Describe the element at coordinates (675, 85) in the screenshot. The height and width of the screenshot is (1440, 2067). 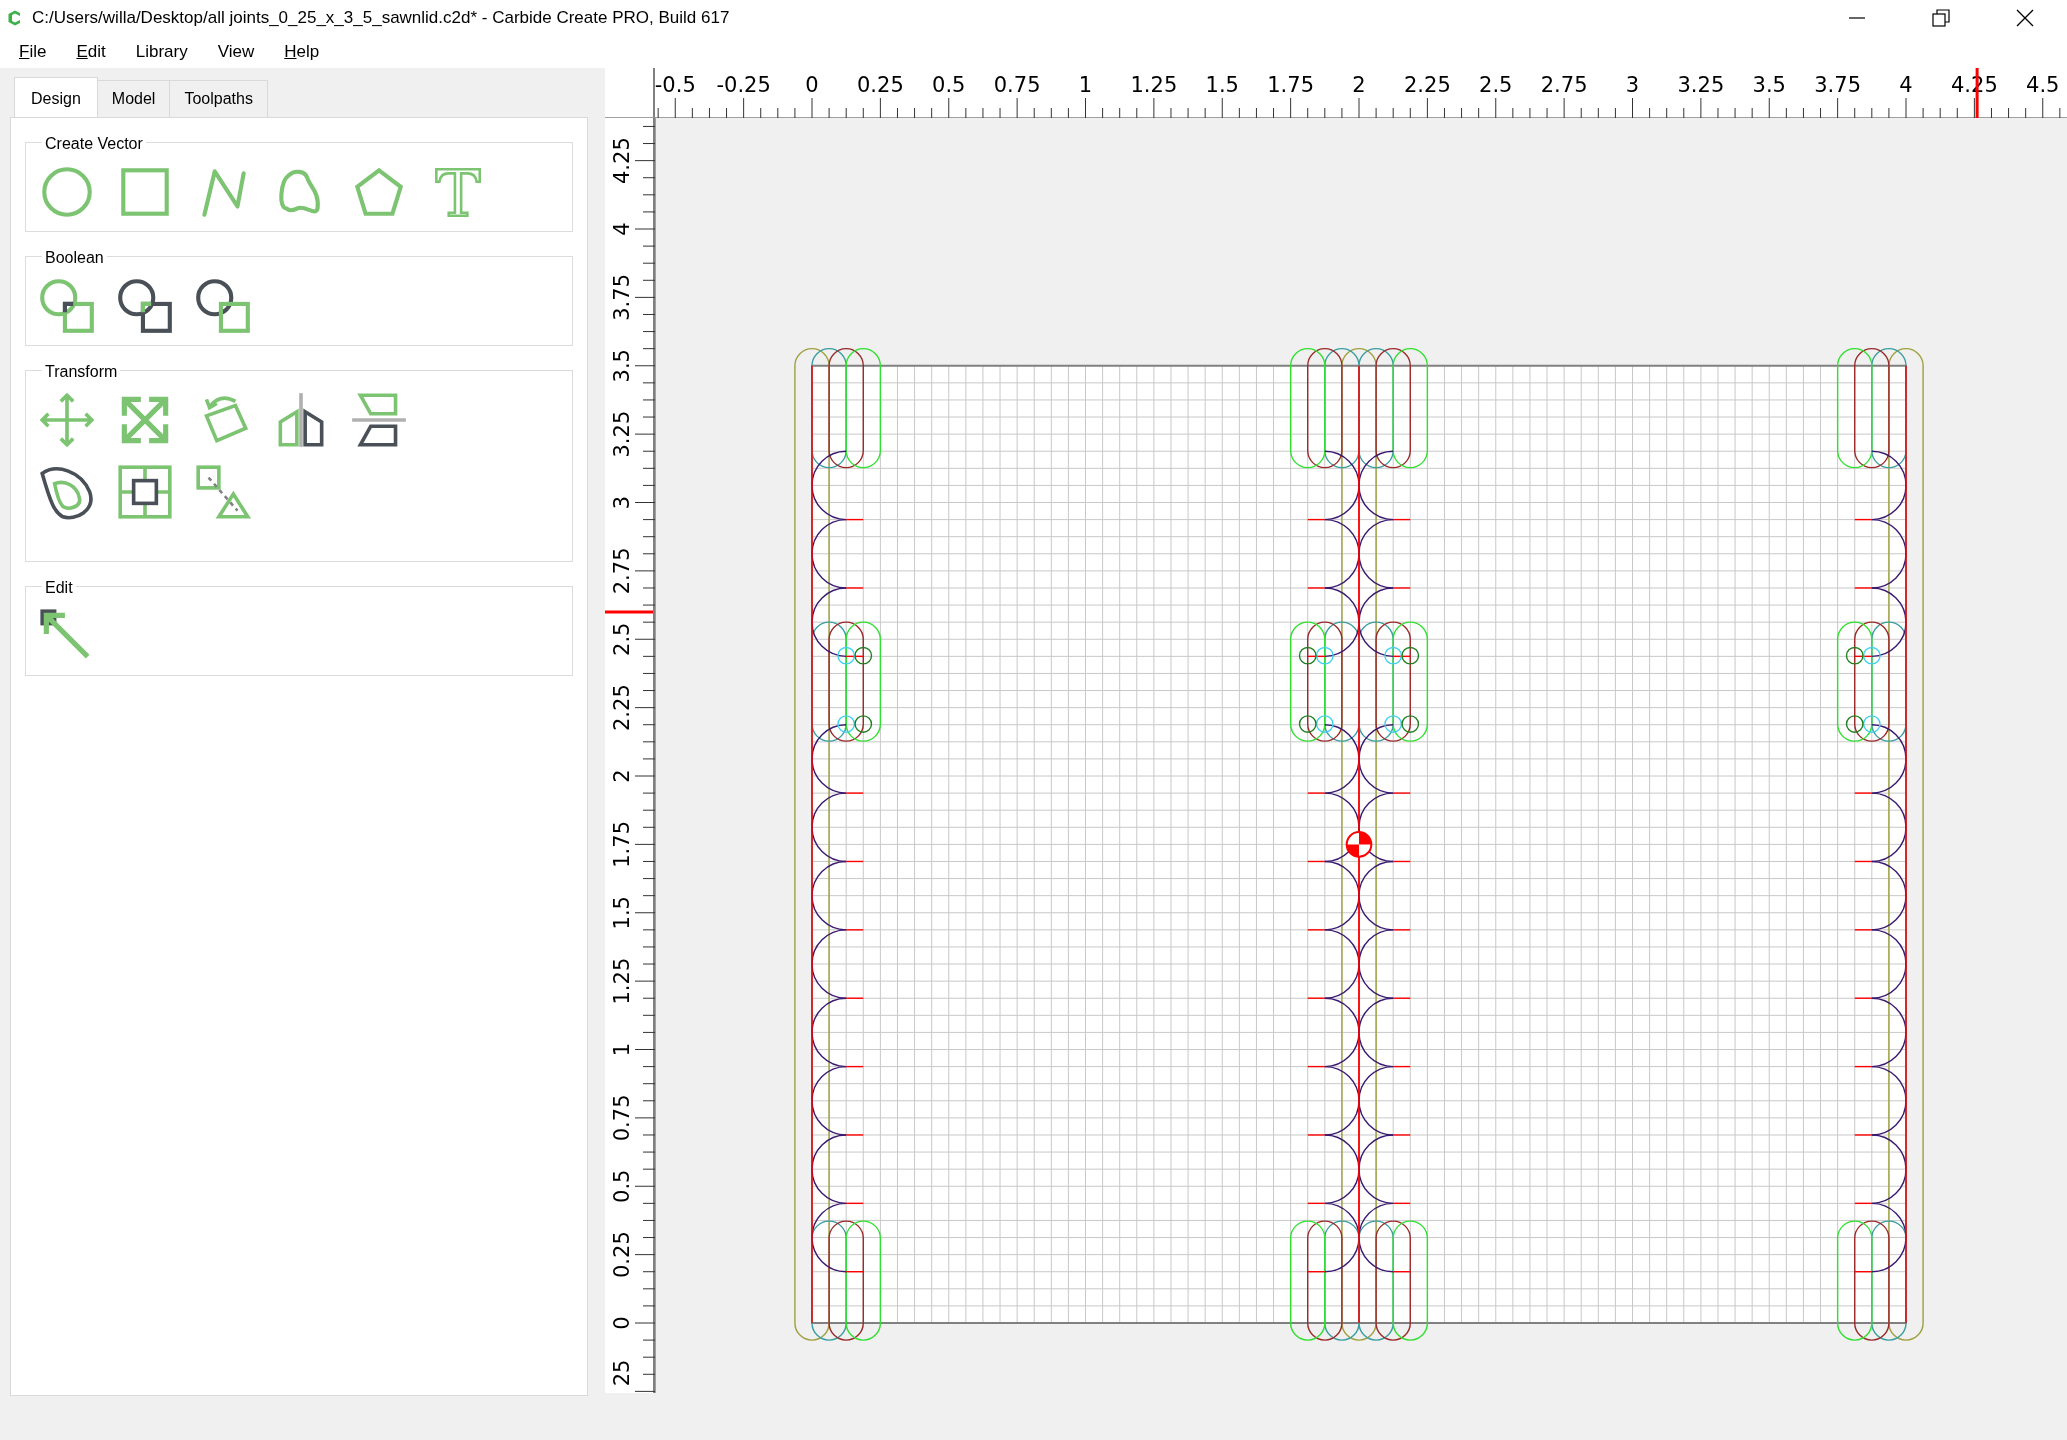
I see `ruler-label: -0.5` at that location.